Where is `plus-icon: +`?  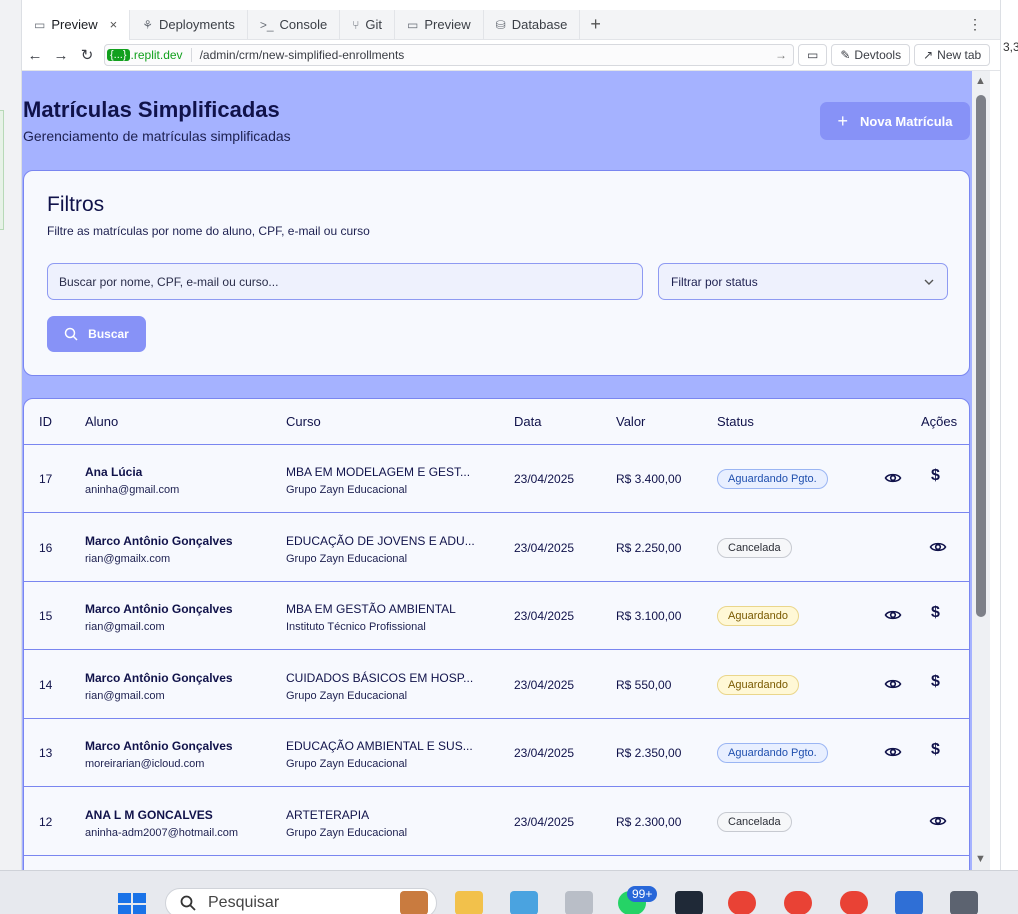
plus-icon: + is located at coordinates (843, 120).